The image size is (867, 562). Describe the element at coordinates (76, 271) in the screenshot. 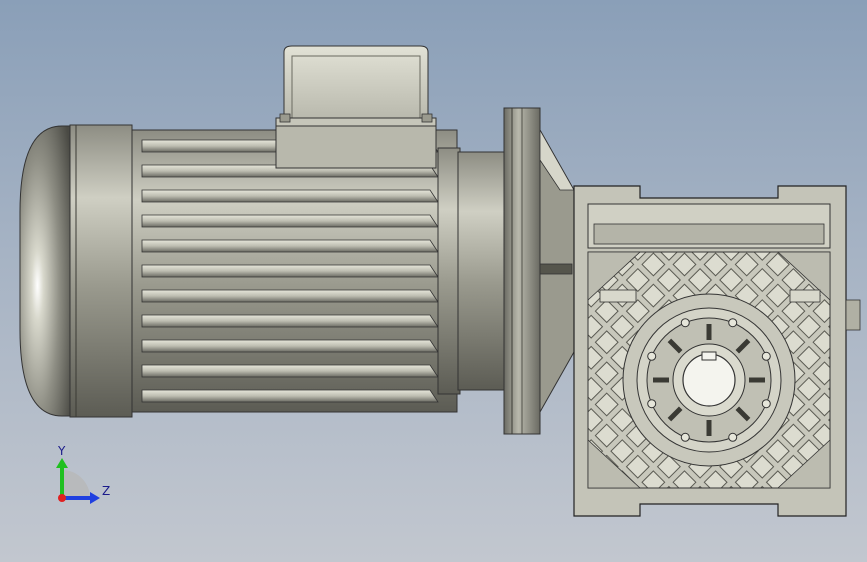

I see `motor-end-cap` at that location.